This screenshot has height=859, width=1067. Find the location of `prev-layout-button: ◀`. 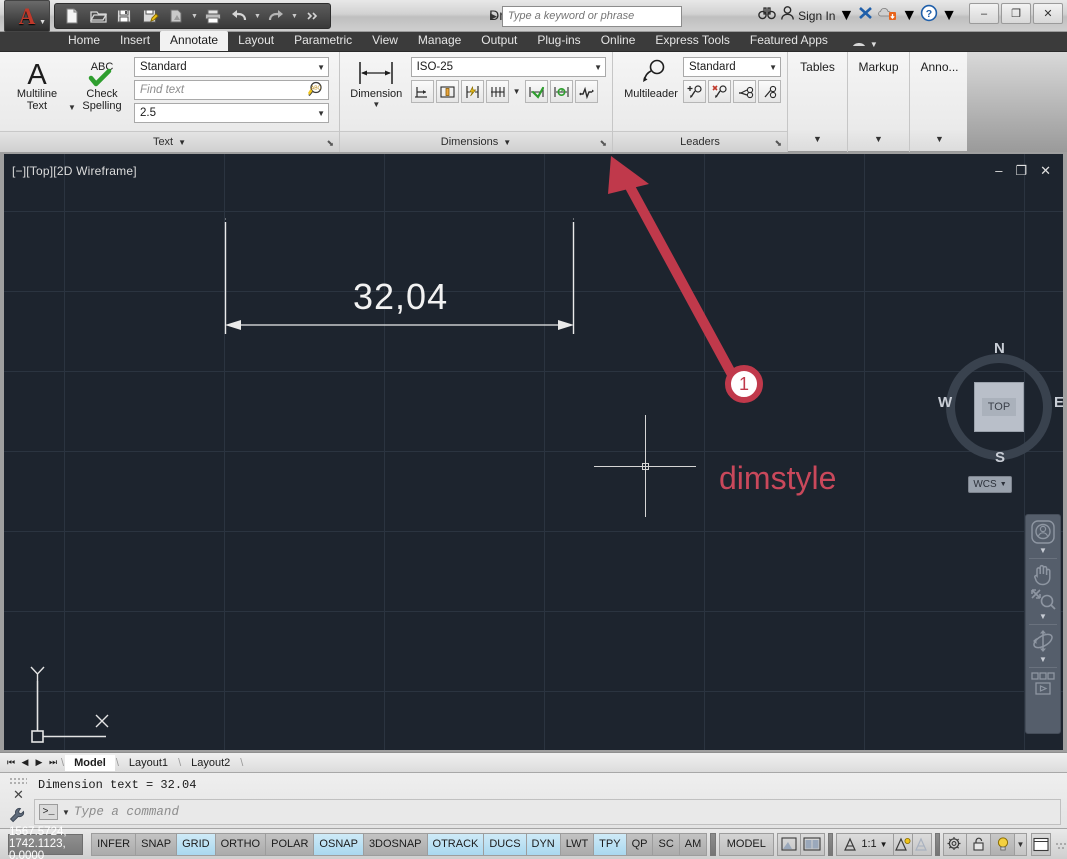

prev-layout-button: ◀ is located at coordinates (25, 762).